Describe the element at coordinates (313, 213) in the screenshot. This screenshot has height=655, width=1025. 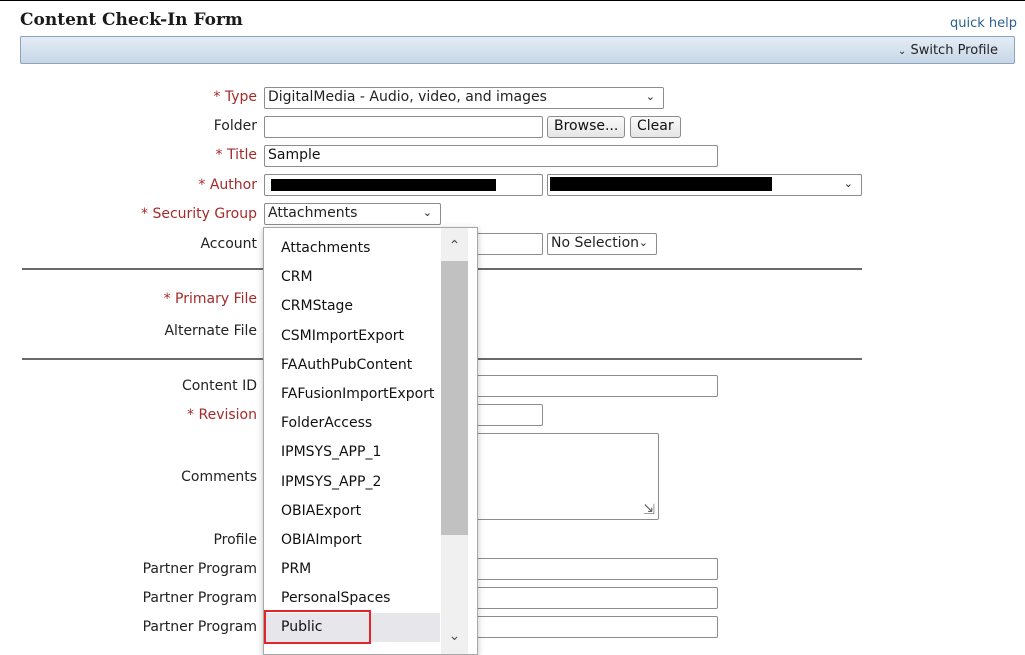
I see `security-group-value: Attachments` at that location.